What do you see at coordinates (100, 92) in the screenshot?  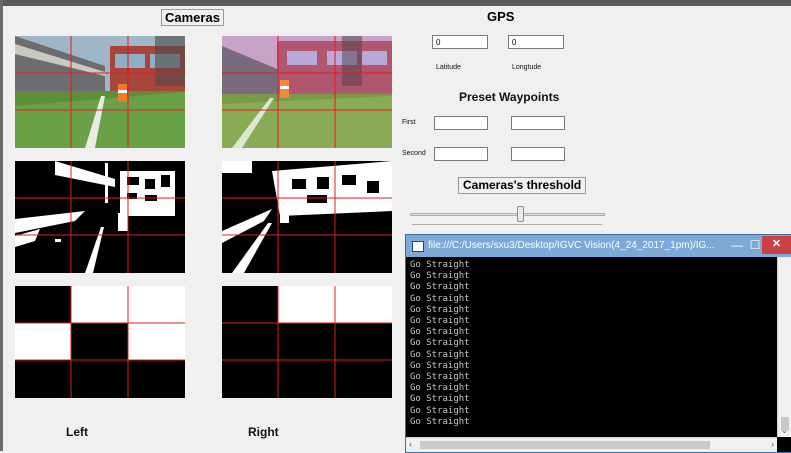 I see `left-camera-raw-image` at bounding box center [100, 92].